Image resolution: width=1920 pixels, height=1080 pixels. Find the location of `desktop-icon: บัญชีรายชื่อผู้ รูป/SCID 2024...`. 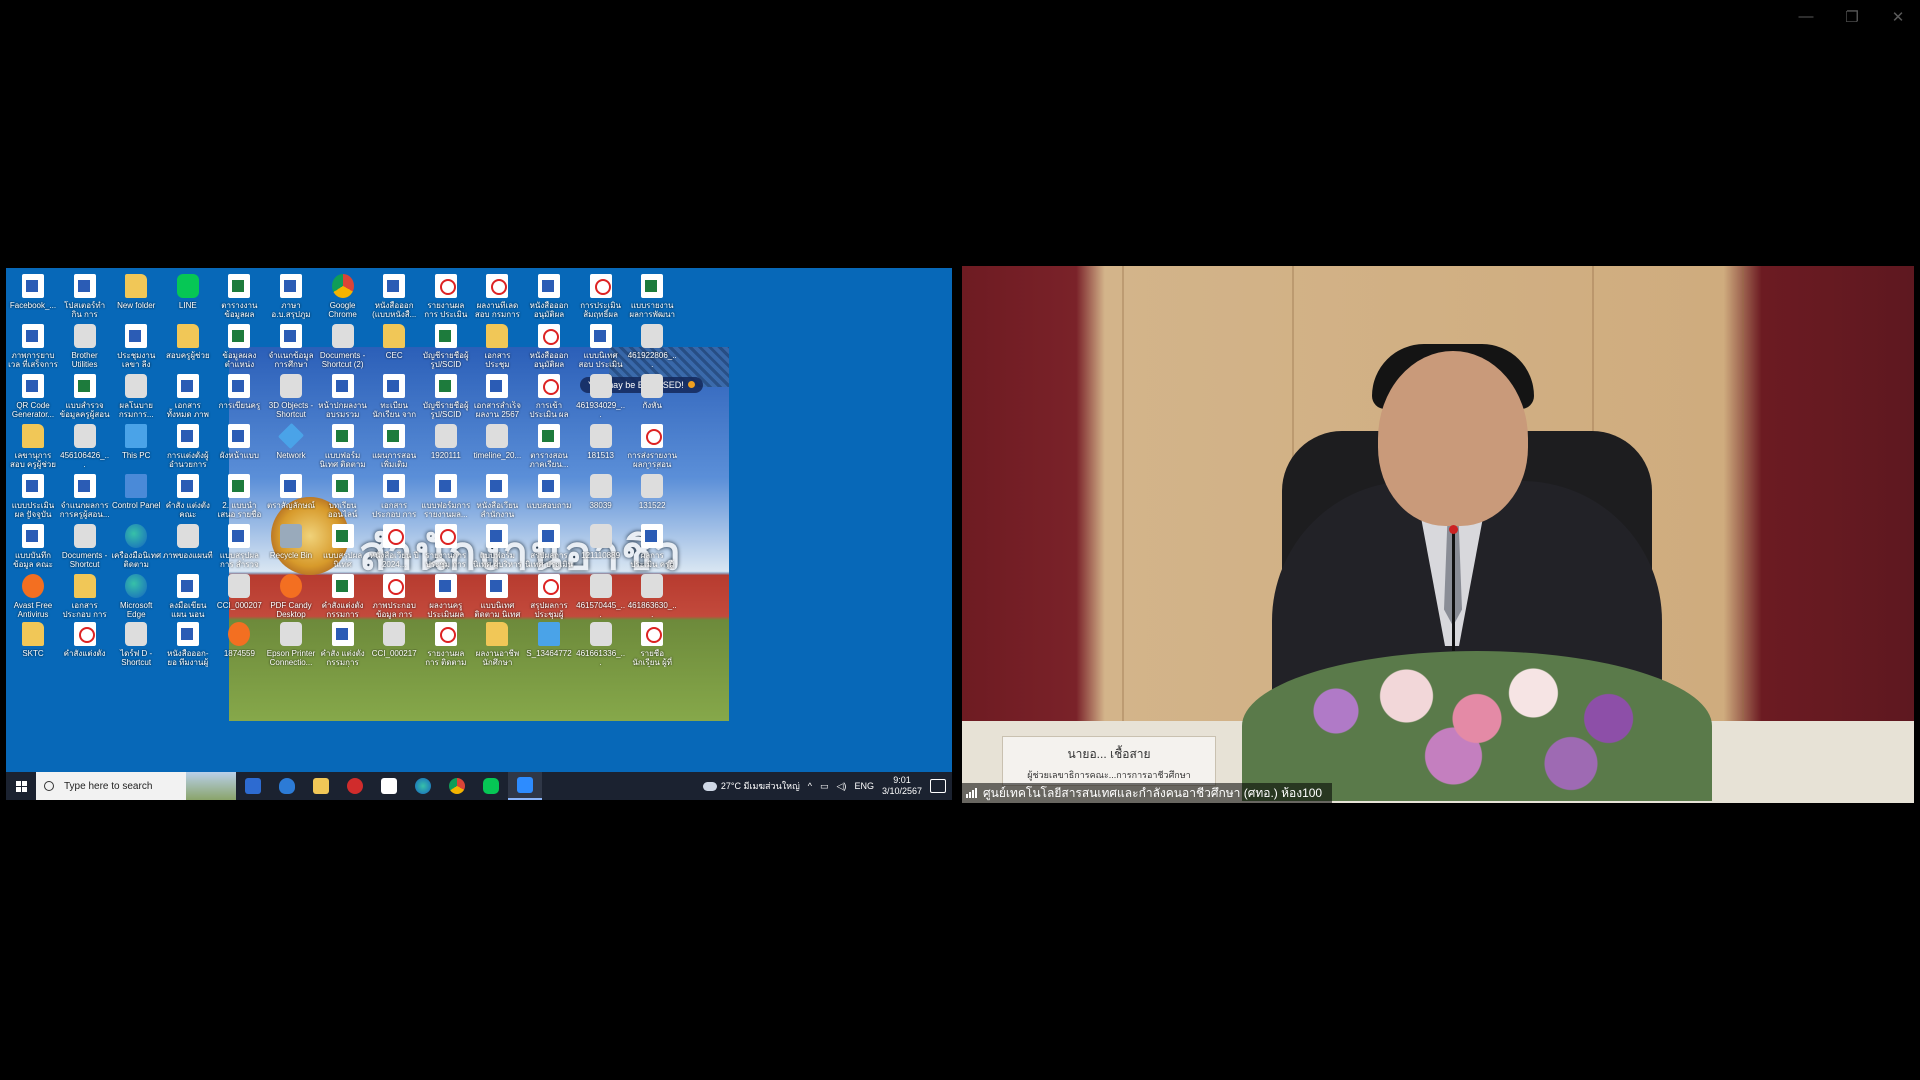

desktop-icon: บัญชีรายชื่อผู้ รูป/SCID 2024... is located at coordinates (446, 396).